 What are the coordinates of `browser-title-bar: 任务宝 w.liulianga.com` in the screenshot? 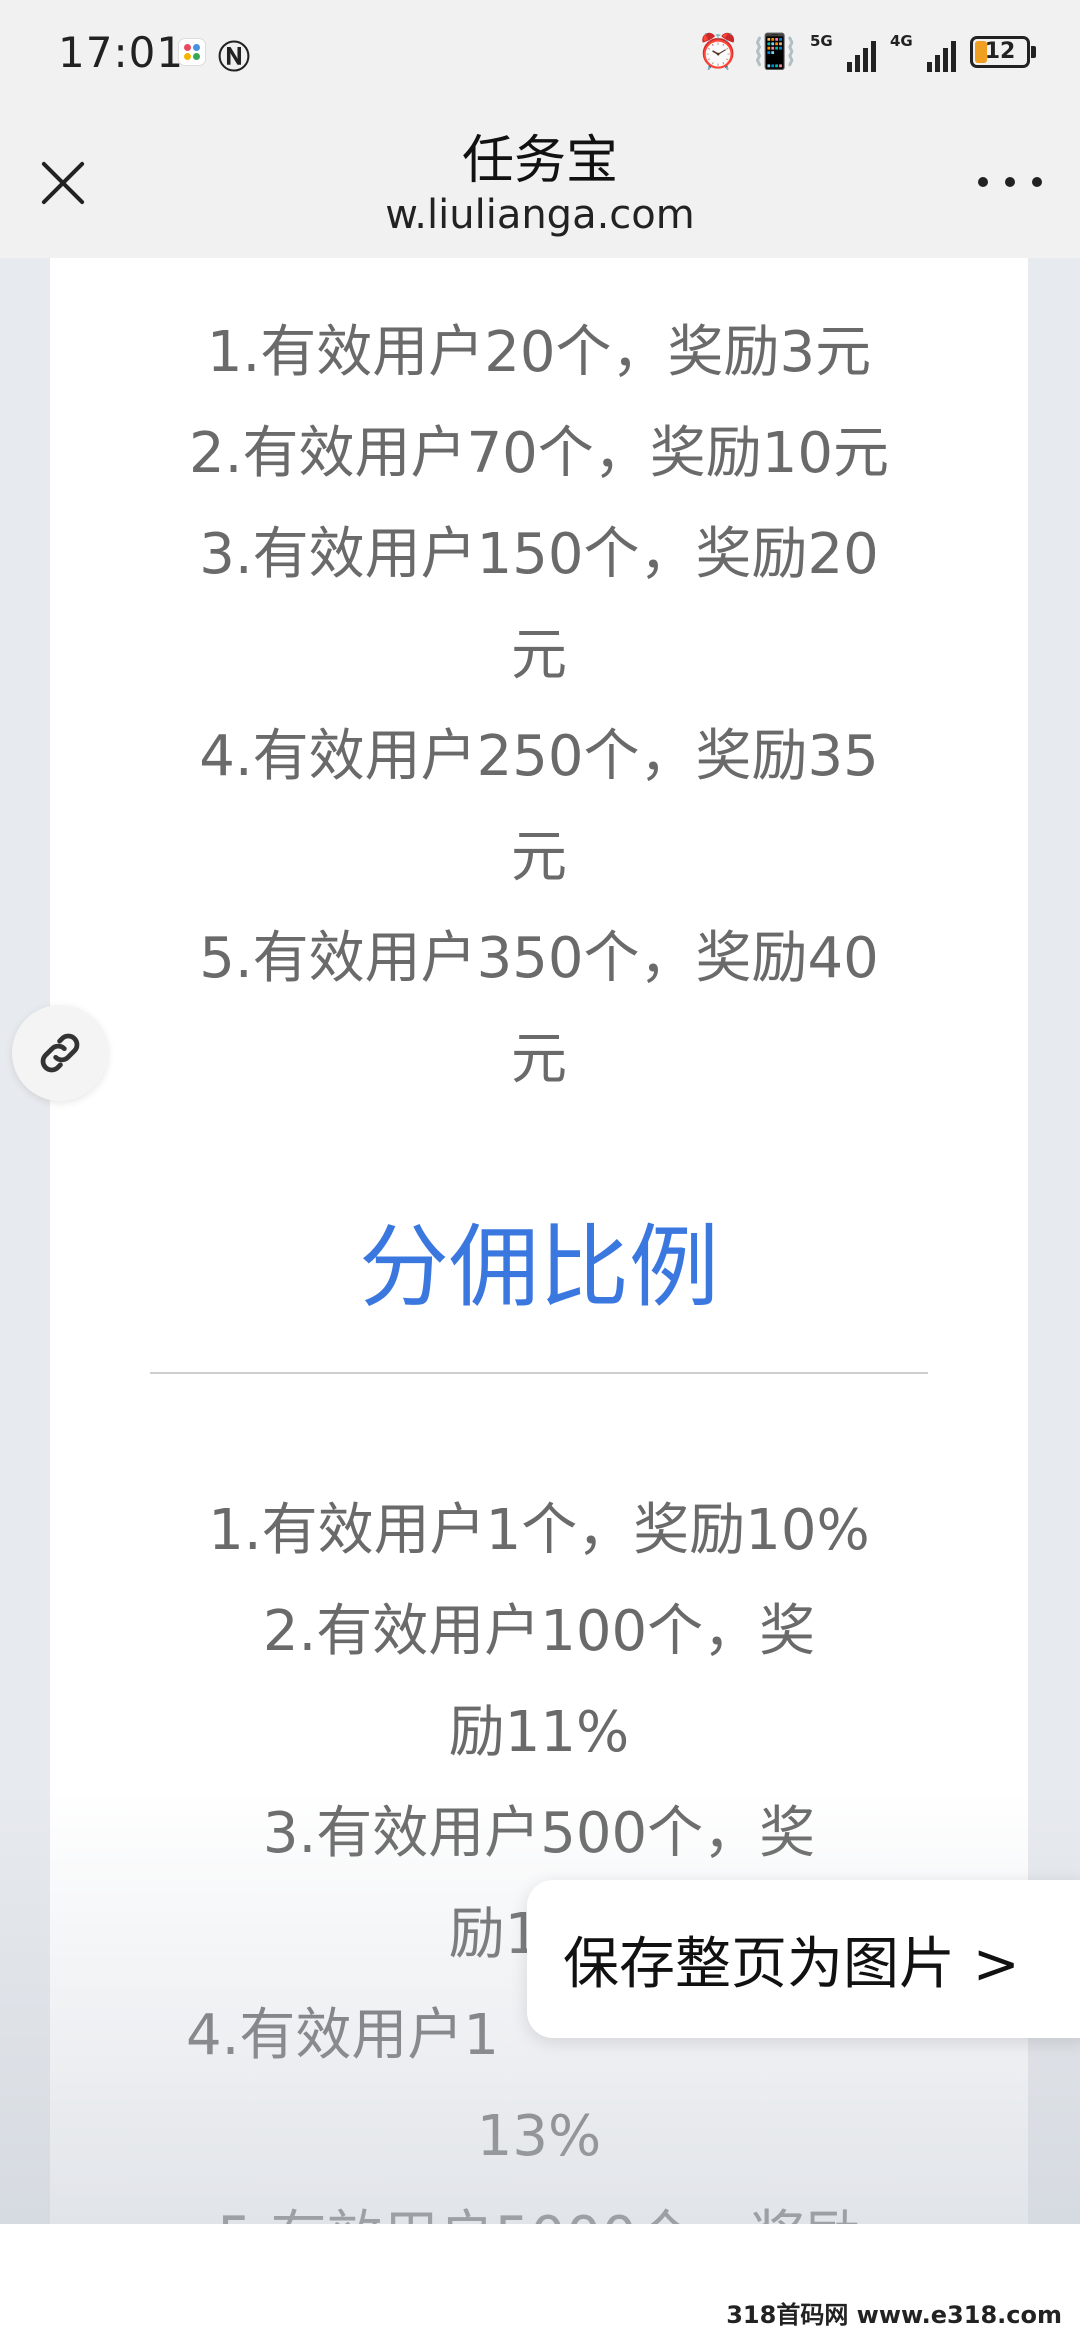 It's located at (540, 179).